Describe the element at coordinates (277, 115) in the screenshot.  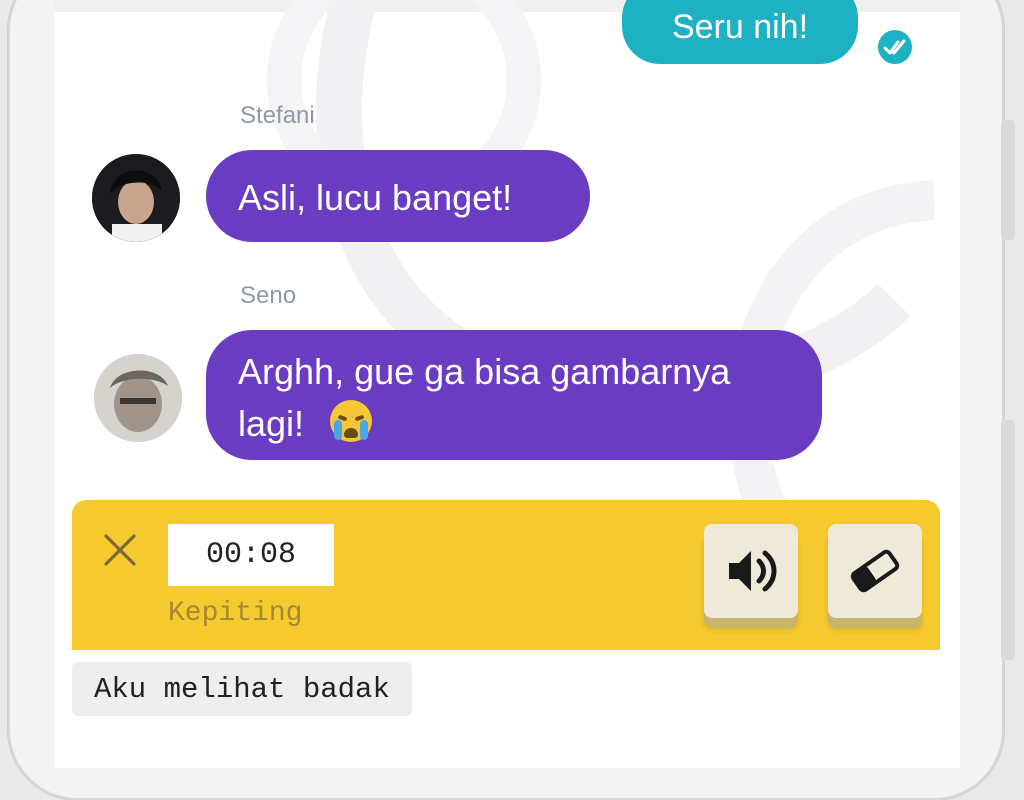
I see `sender-name-stefani: Stefani` at that location.